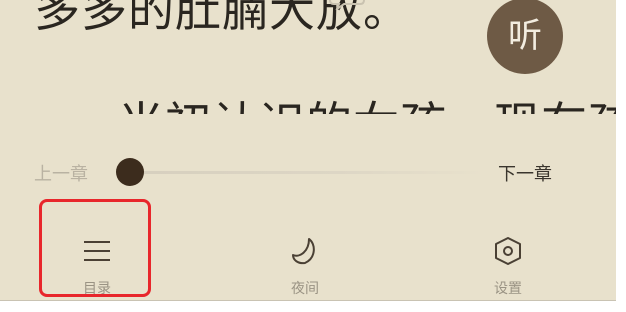 Image resolution: width=626 pixels, height=312 pixels. I want to click on prev-chapter-button: 上一章, so click(61, 173).